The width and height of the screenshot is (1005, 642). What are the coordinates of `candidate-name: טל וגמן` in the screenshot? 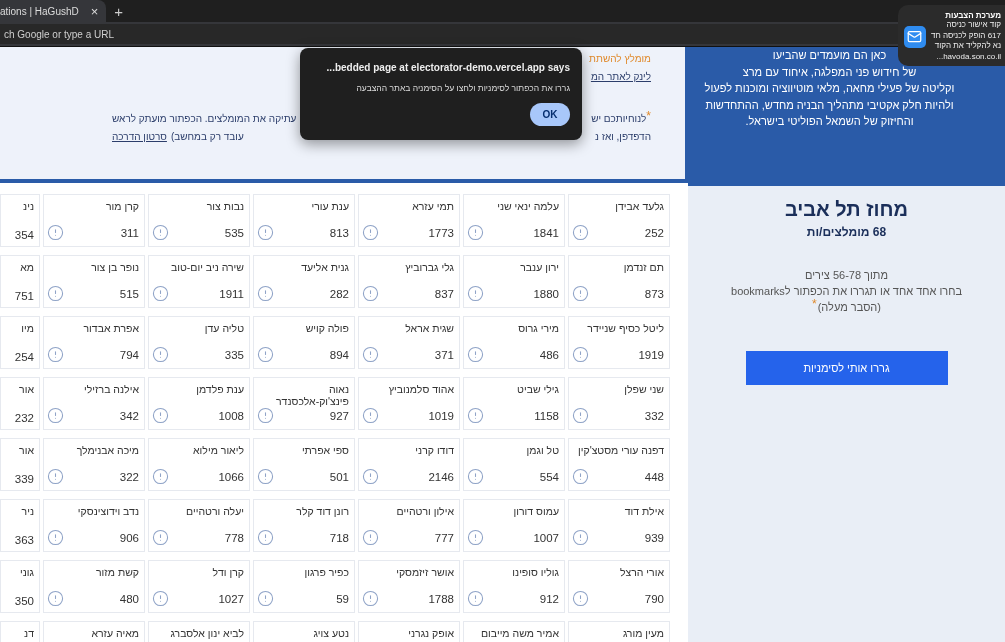 It's located at (542, 450).